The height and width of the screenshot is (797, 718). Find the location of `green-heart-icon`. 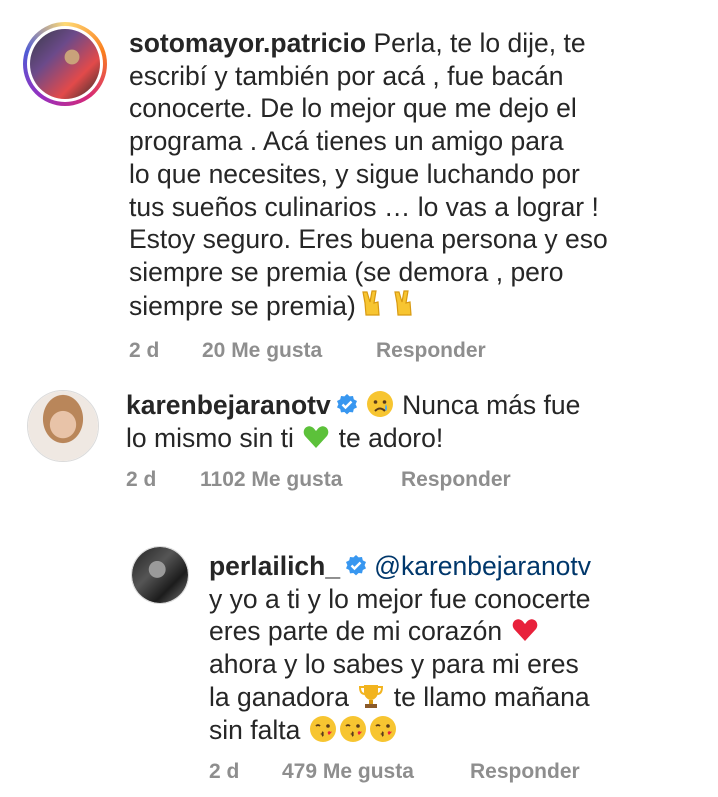

green-heart-icon is located at coordinates (316, 436).